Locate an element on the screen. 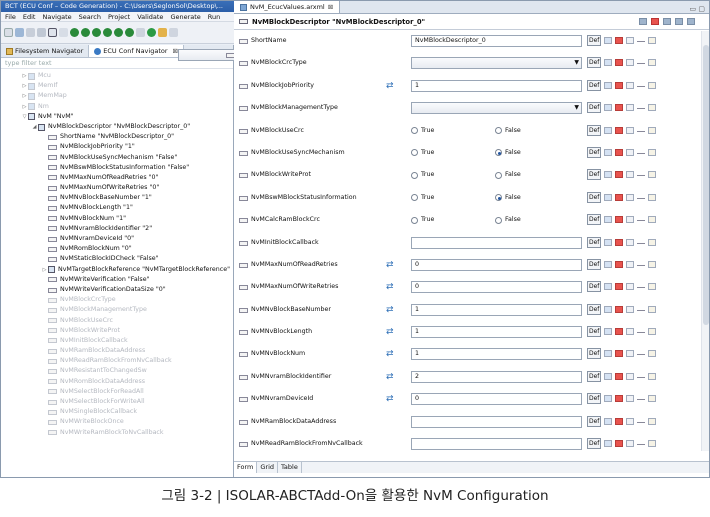 The width and height of the screenshot is (710, 517). tree-item: ▽ NvM "NvM" is located at coordinates (117, 117).